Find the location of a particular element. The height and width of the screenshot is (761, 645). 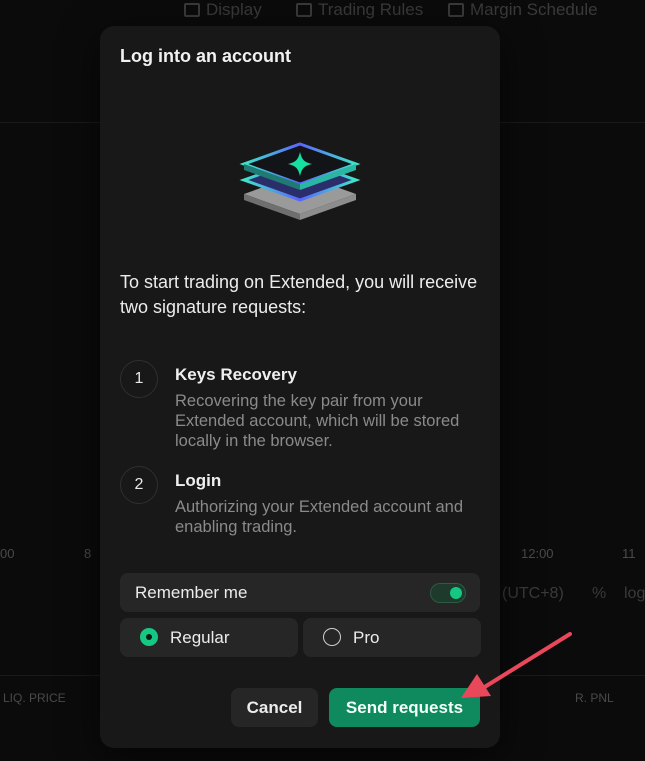

display-icon is located at coordinates (192, 10).